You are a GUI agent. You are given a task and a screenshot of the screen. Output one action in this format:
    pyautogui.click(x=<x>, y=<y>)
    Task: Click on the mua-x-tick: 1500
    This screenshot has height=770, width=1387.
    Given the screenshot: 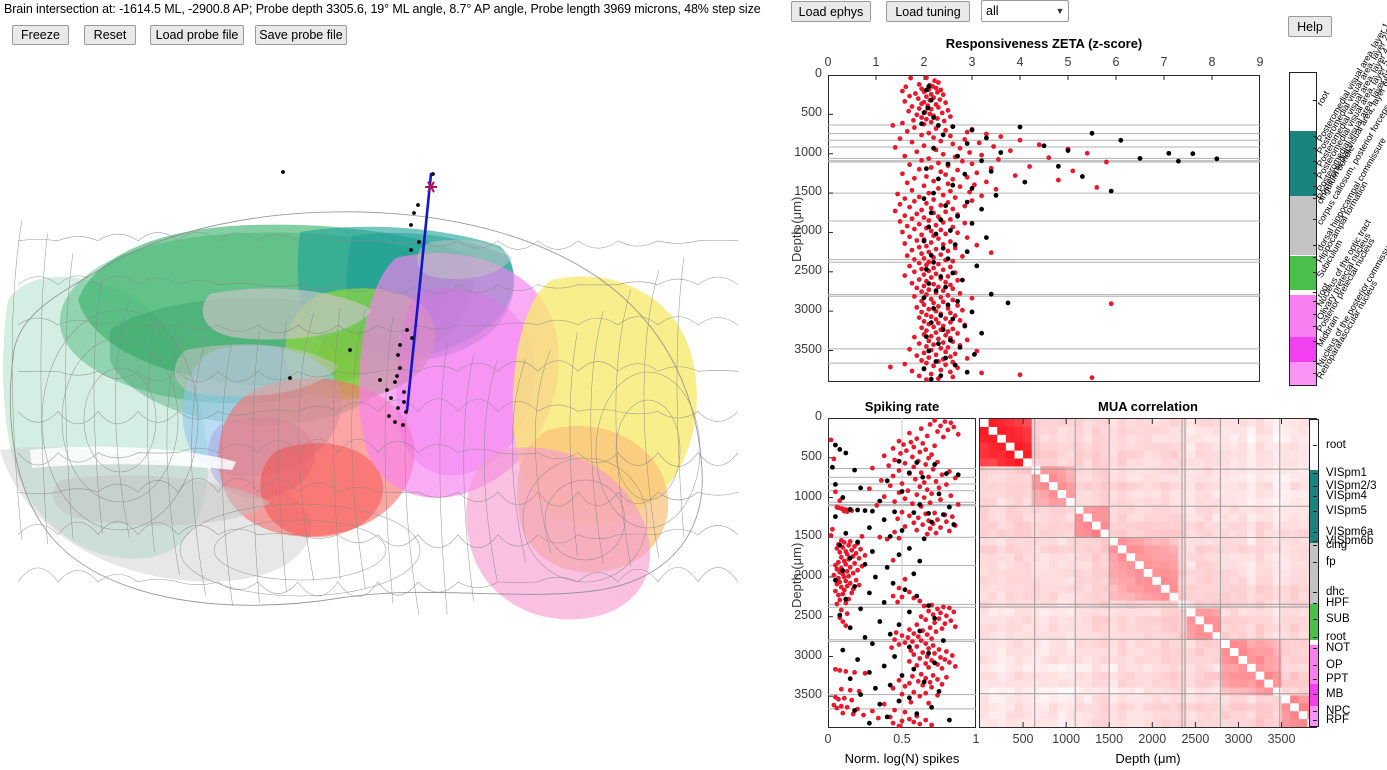 What is the action you would take?
    pyautogui.click(x=1109, y=739)
    